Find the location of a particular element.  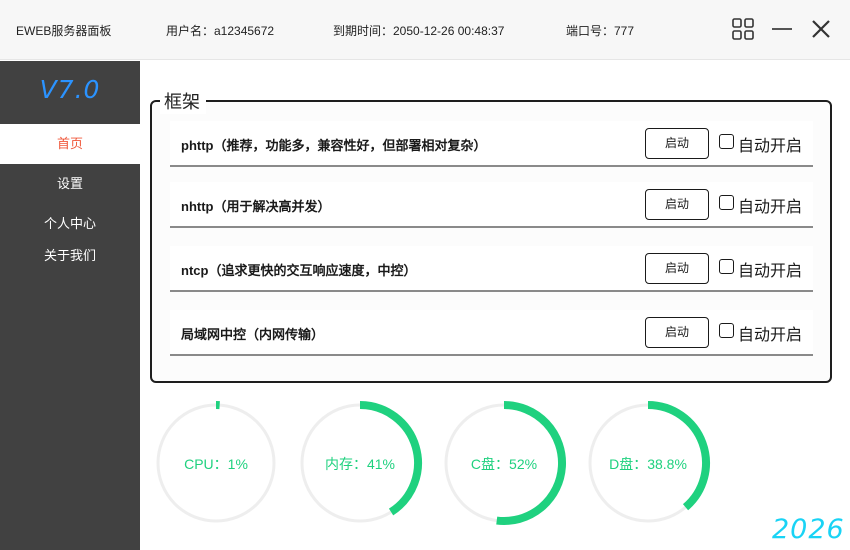

framework-row-phttp: phttp（推荐，功能多，兼容性好，但部署相对复杂） 启动 自动开启 is located at coordinates (491, 144).